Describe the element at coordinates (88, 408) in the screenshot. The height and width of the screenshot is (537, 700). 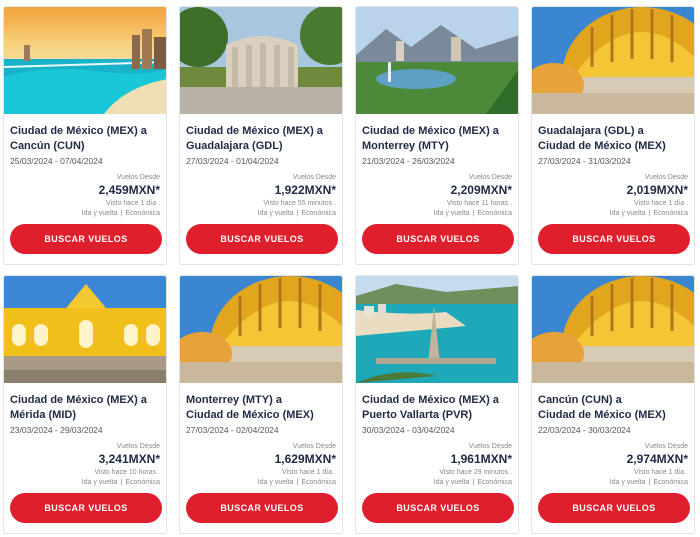
I see `route-title: Ciudad de México (MEX) a Mérida (MID)` at that location.